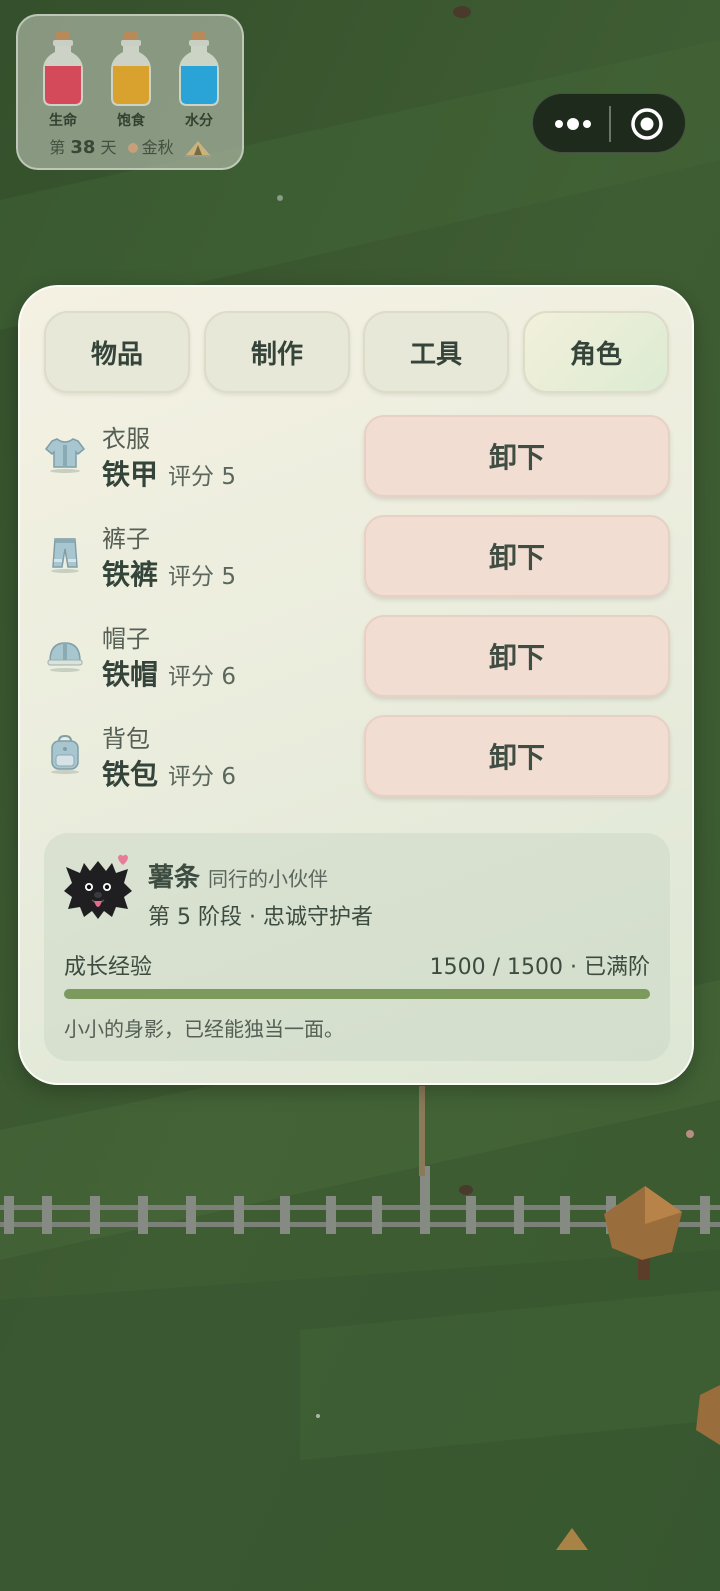 The width and height of the screenshot is (720, 1591). Describe the element at coordinates (57, 147) in the screenshot. I see `day-prefix: 第` at that location.